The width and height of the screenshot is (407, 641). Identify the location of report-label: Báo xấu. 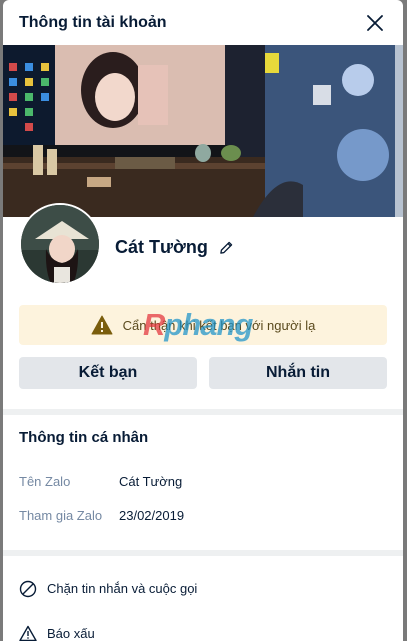
(71, 633).